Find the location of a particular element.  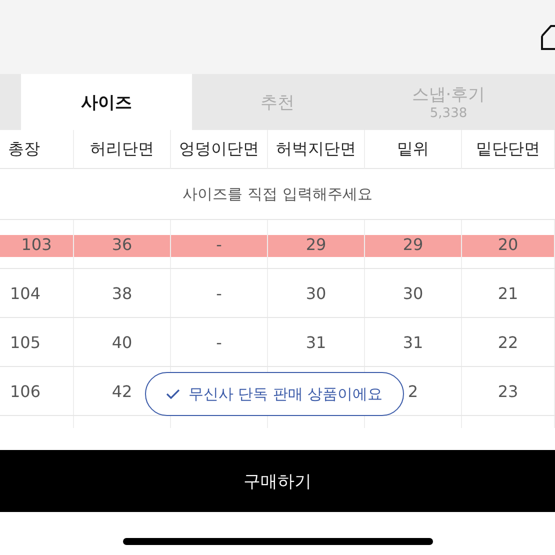

size-input-prompt: 사이즈를 직접 입력해주세요 is located at coordinates (277, 194).